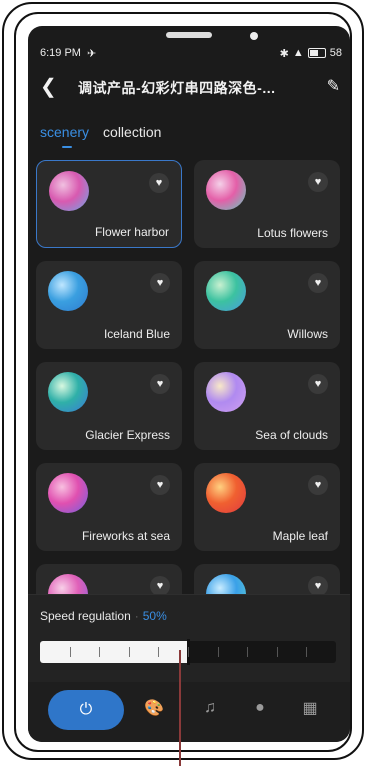 The height and width of the screenshot is (766, 368). I want to click on scene-card: ♥ Lotus flowers, so click(267, 204).